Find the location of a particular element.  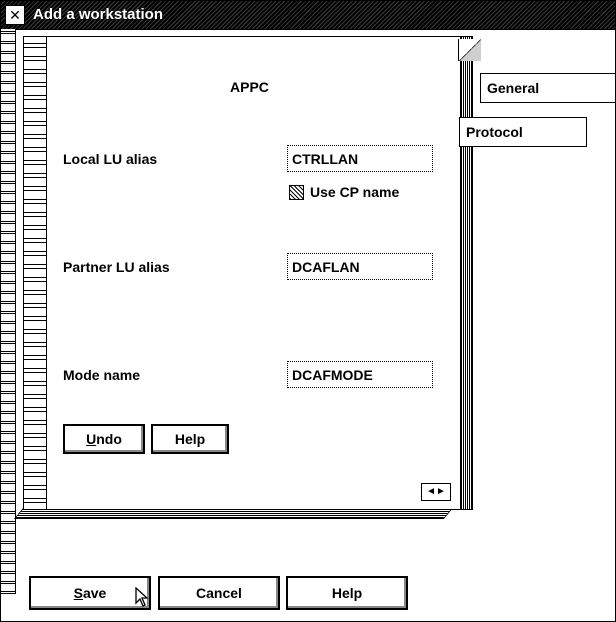

page-corner-dogear is located at coordinates (469, 50).